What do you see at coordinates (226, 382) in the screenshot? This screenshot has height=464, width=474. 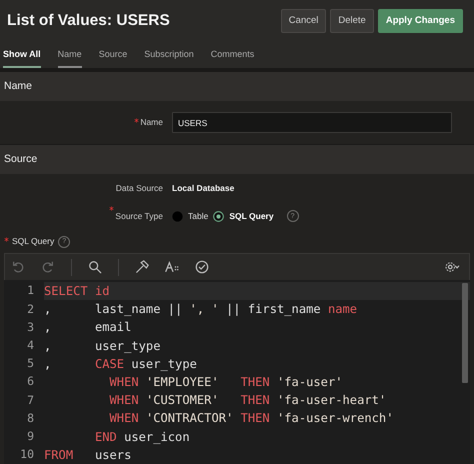 I see `code-line: WHEN 'EMPLOYEE' THEN 'fa-user'` at bounding box center [226, 382].